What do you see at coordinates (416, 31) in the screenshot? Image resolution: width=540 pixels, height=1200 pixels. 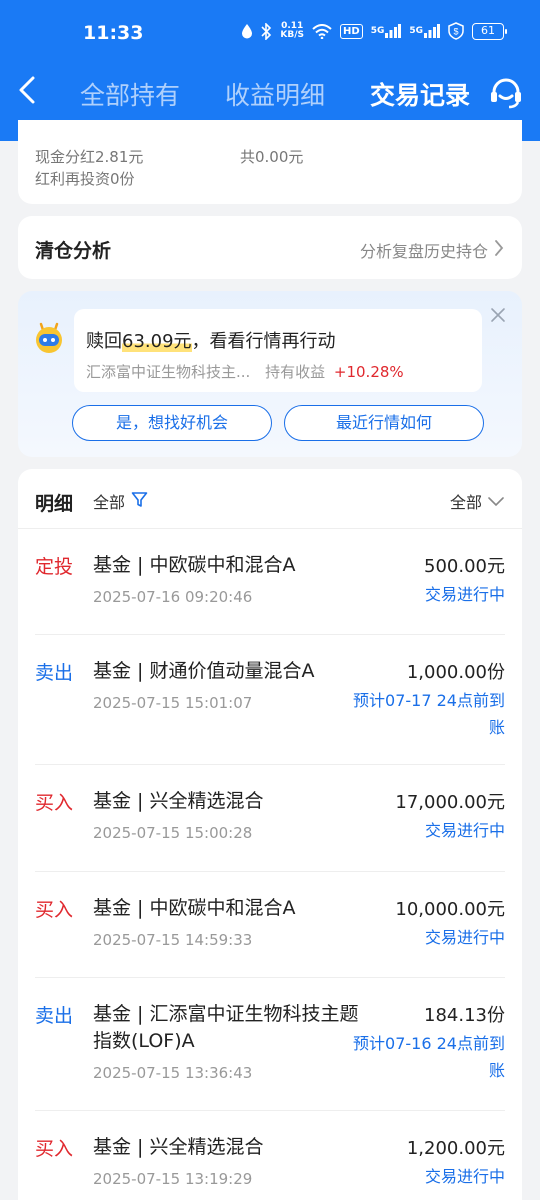 I see `signal-label-2: 5G` at bounding box center [416, 31].